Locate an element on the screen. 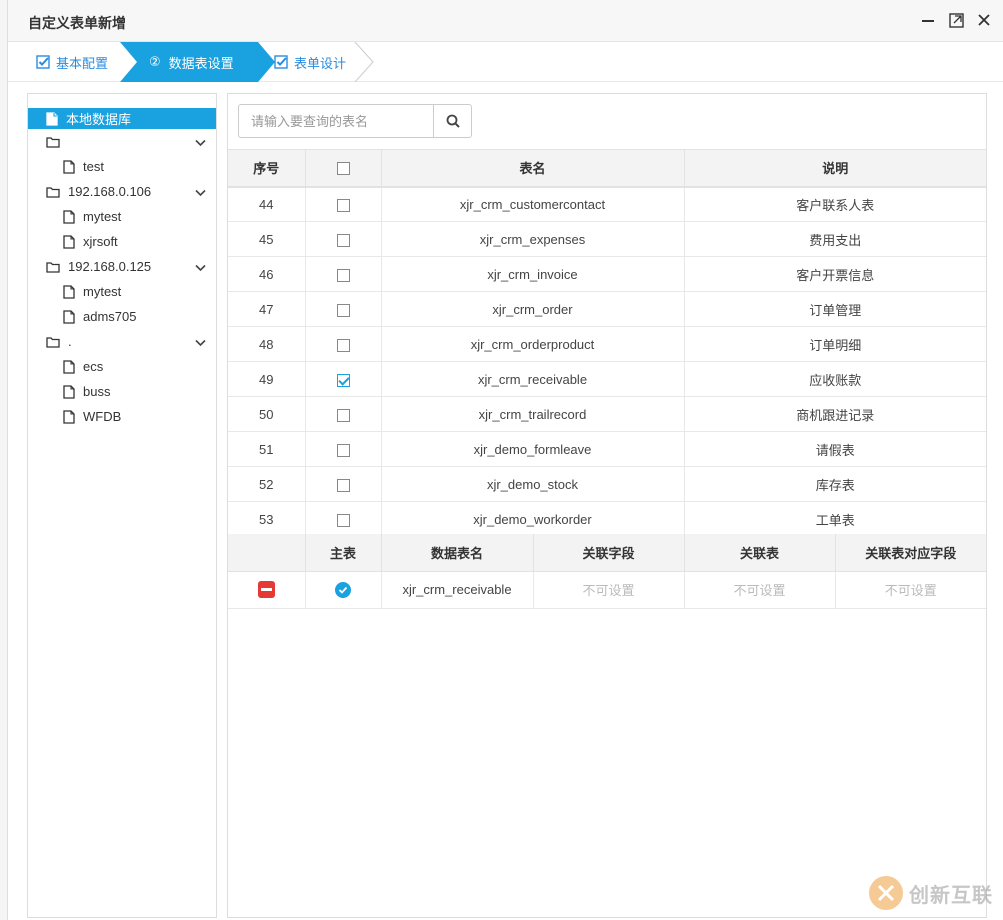 The image size is (1003, 920). col-select-header is located at coordinates (343, 168).